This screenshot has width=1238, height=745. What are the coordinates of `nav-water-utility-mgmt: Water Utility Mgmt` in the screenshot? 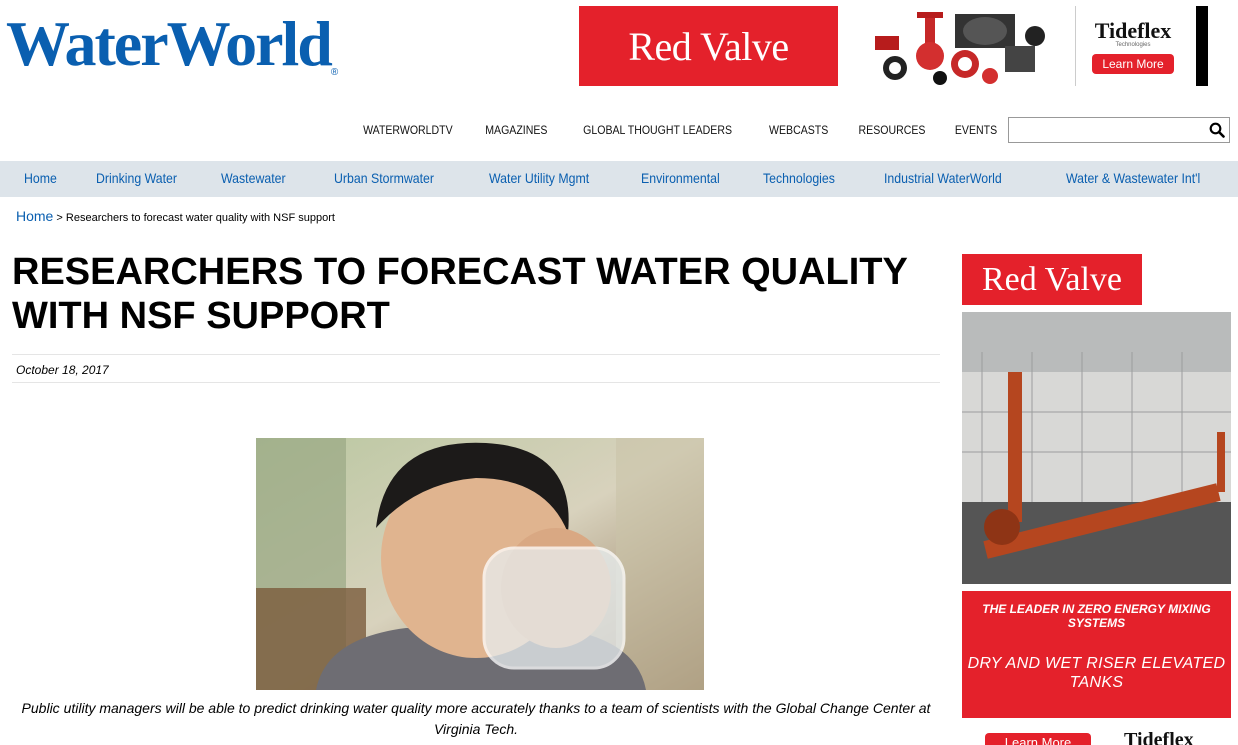 It's located at (539, 178).